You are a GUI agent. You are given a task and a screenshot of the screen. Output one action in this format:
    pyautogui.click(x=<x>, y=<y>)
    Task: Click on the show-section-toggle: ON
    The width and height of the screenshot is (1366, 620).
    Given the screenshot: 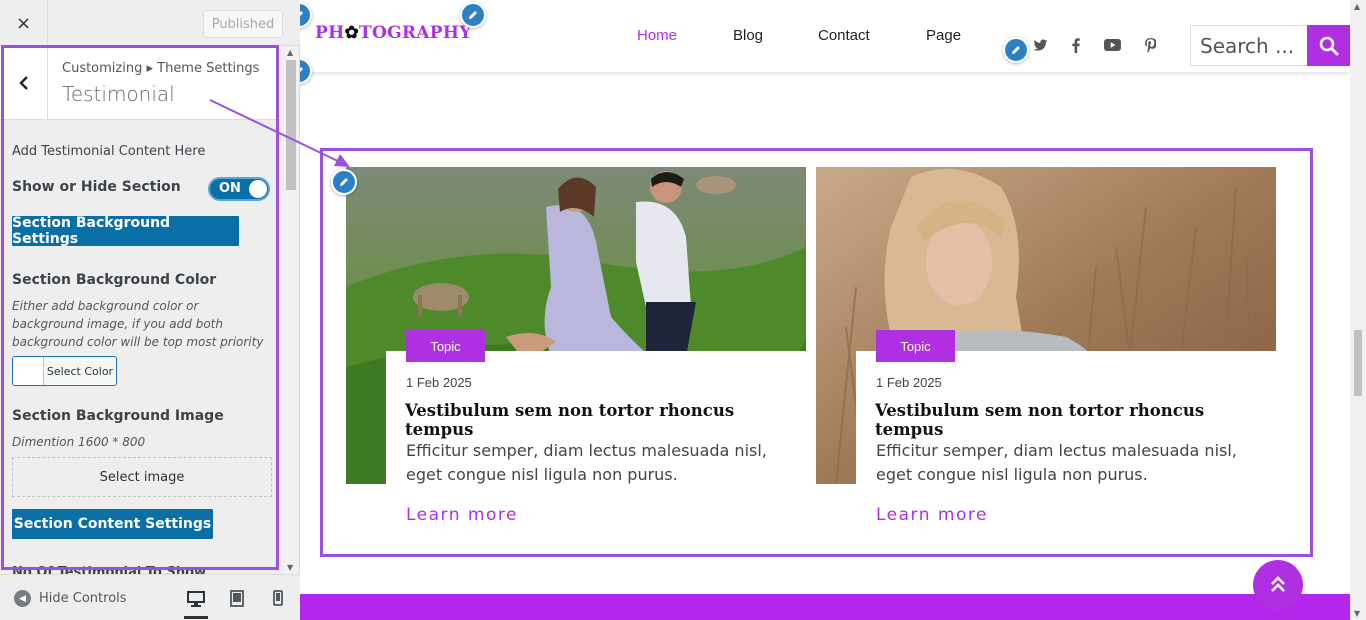 What is the action you would take?
    pyautogui.click(x=239, y=189)
    